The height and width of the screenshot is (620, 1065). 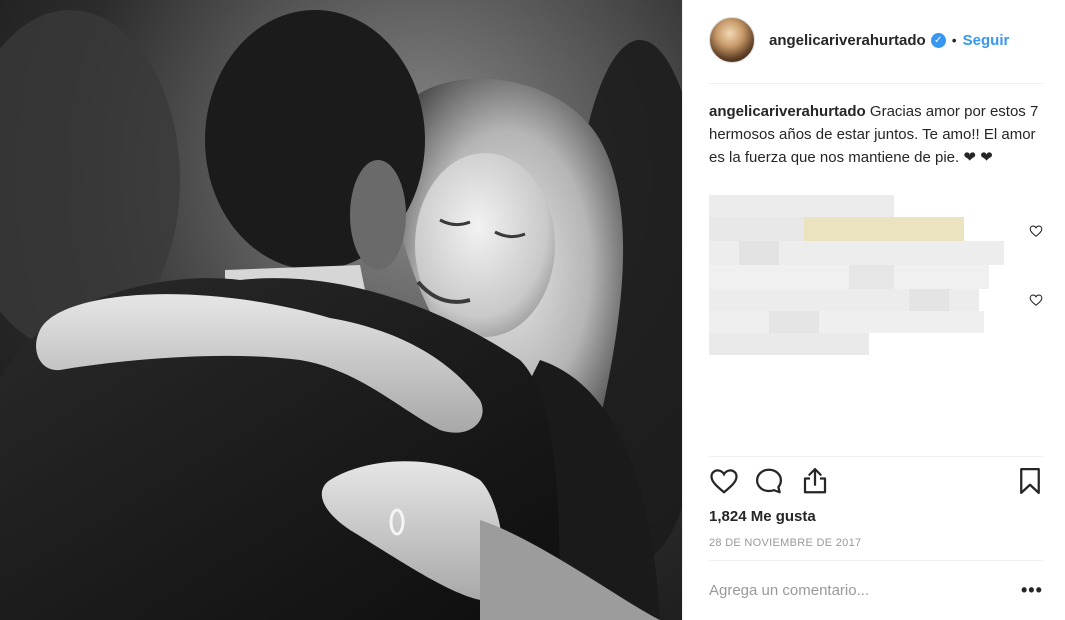 I want to click on likes-count: 1,824 Me gusta, so click(x=762, y=516).